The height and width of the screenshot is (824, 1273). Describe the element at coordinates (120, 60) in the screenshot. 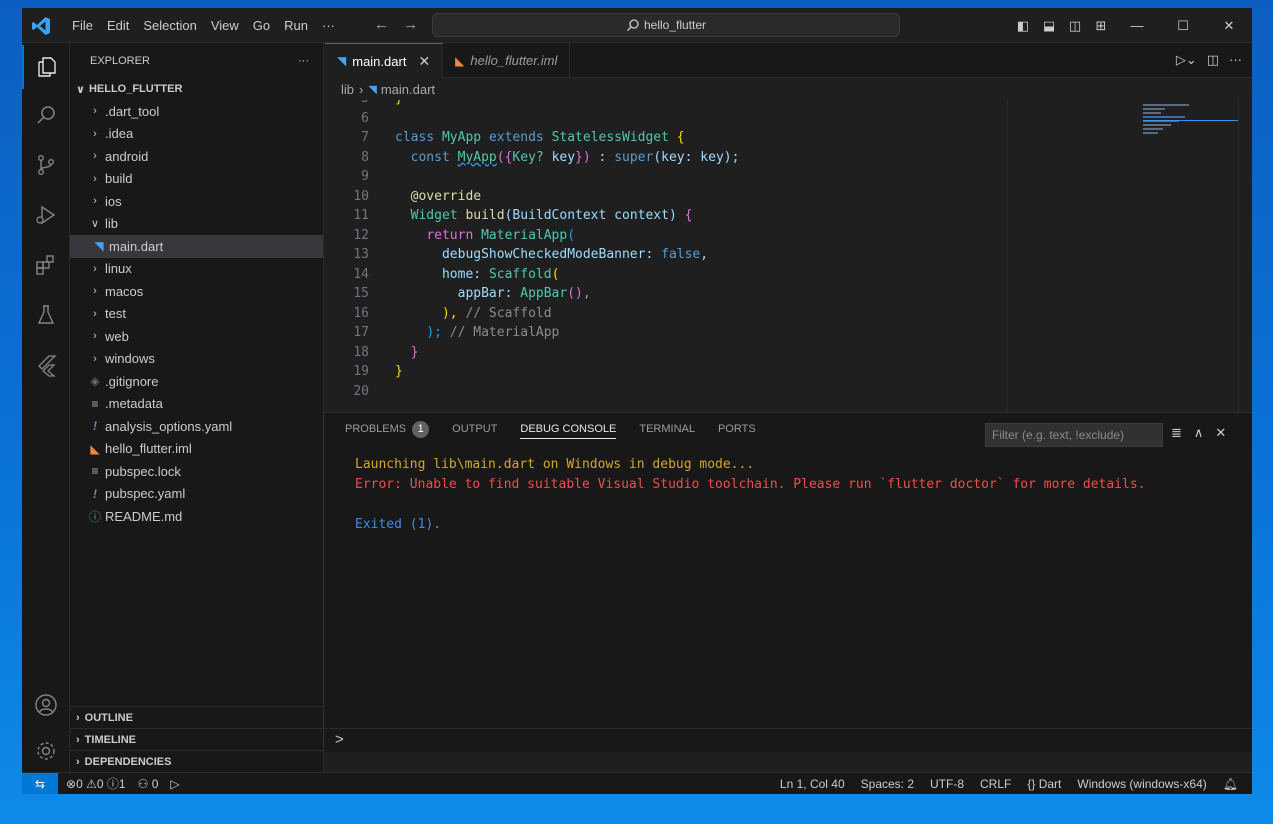

I see `explorer-title: EXPLORER` at that location.